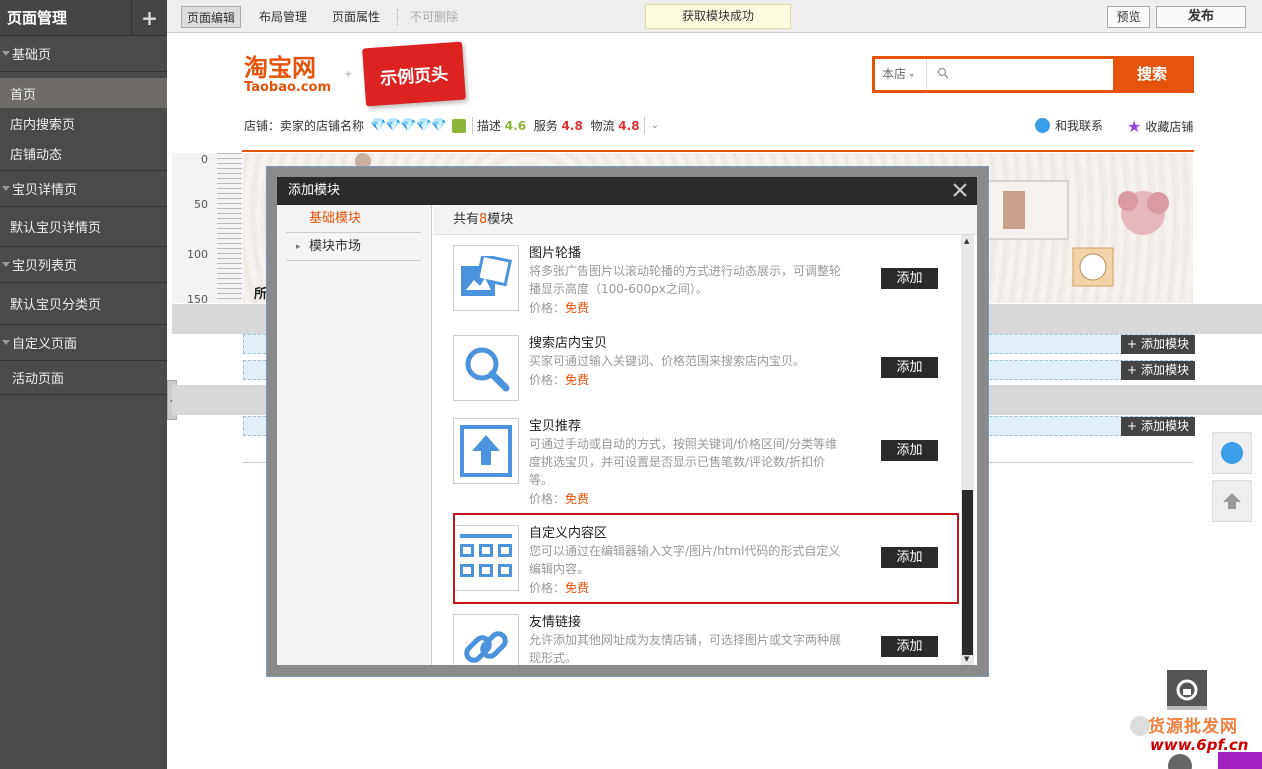 Image resolution: width=1262 pixels, height=769 pixels. I want to click on sidebar-item-shop-news: 店铺动态, so click(83, 153).